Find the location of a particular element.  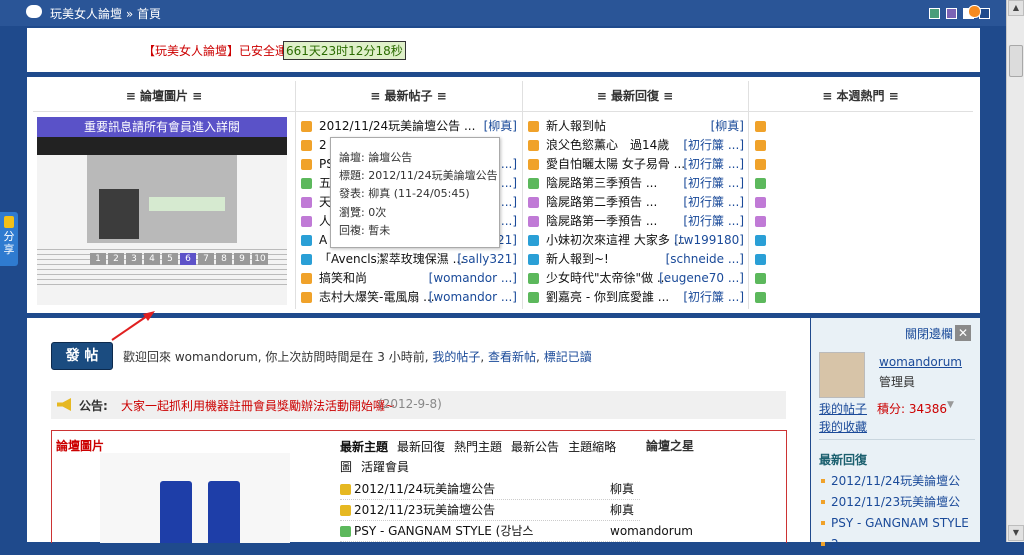

arrow-line is located at coordinates (131, 327).